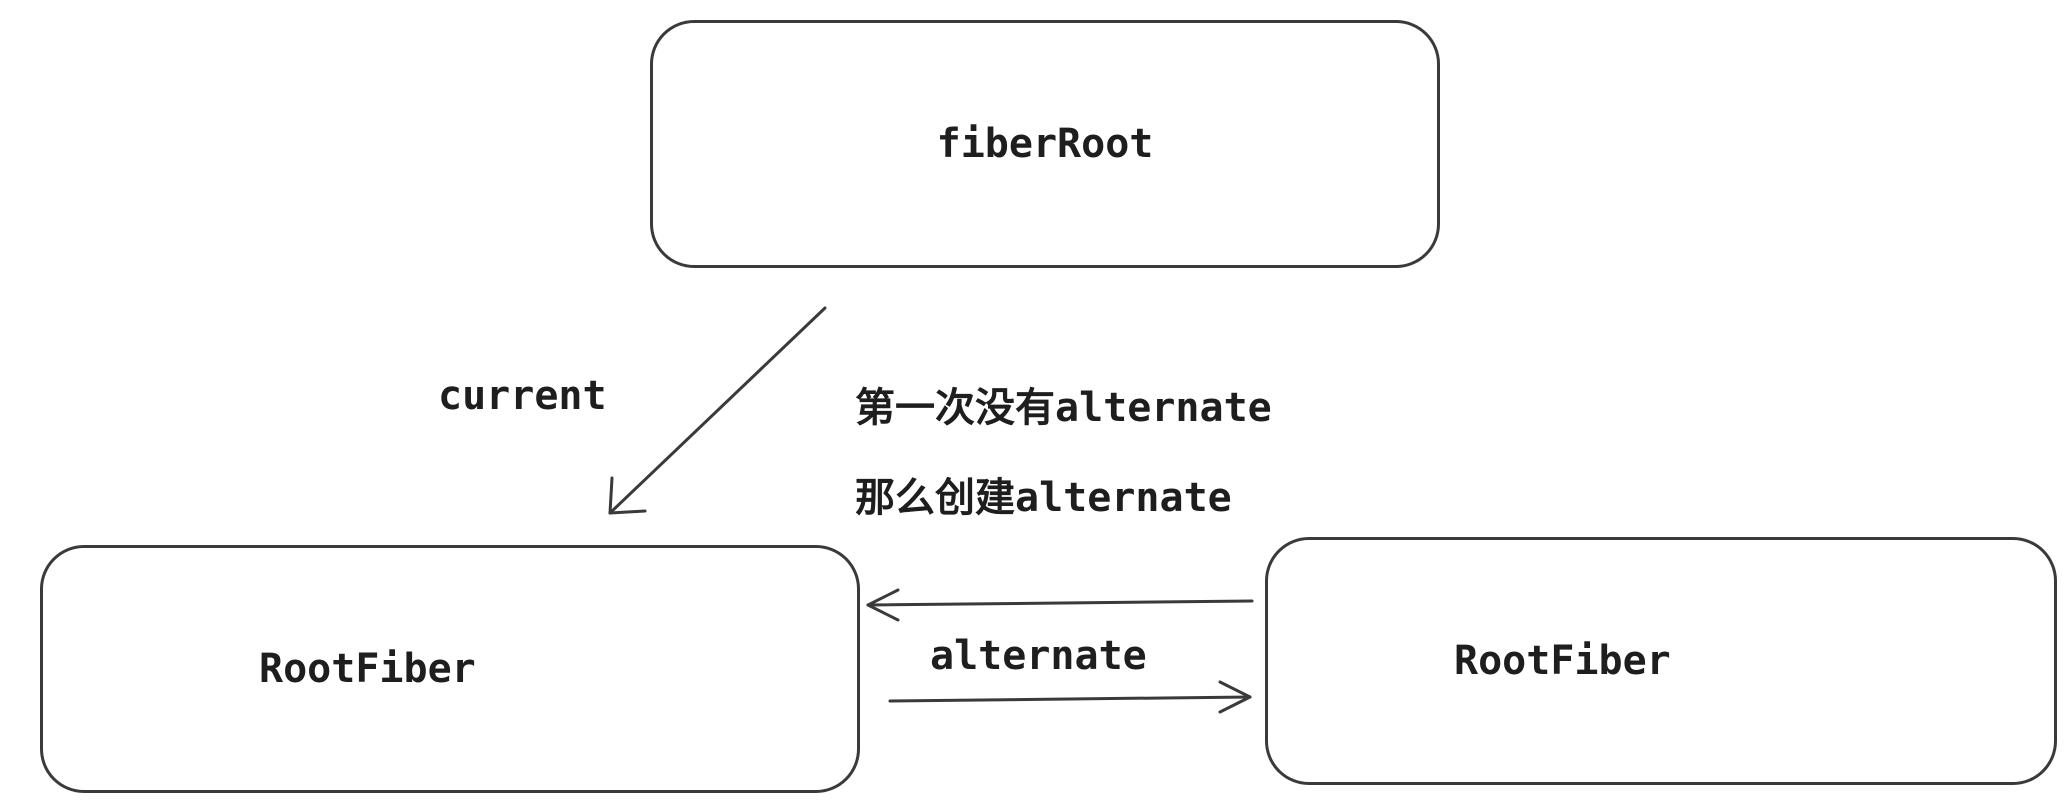 The height and width of the screenshot is (800, 2070). I want to click on note-line-2: 那么创建alternate, so click(1043, 498).